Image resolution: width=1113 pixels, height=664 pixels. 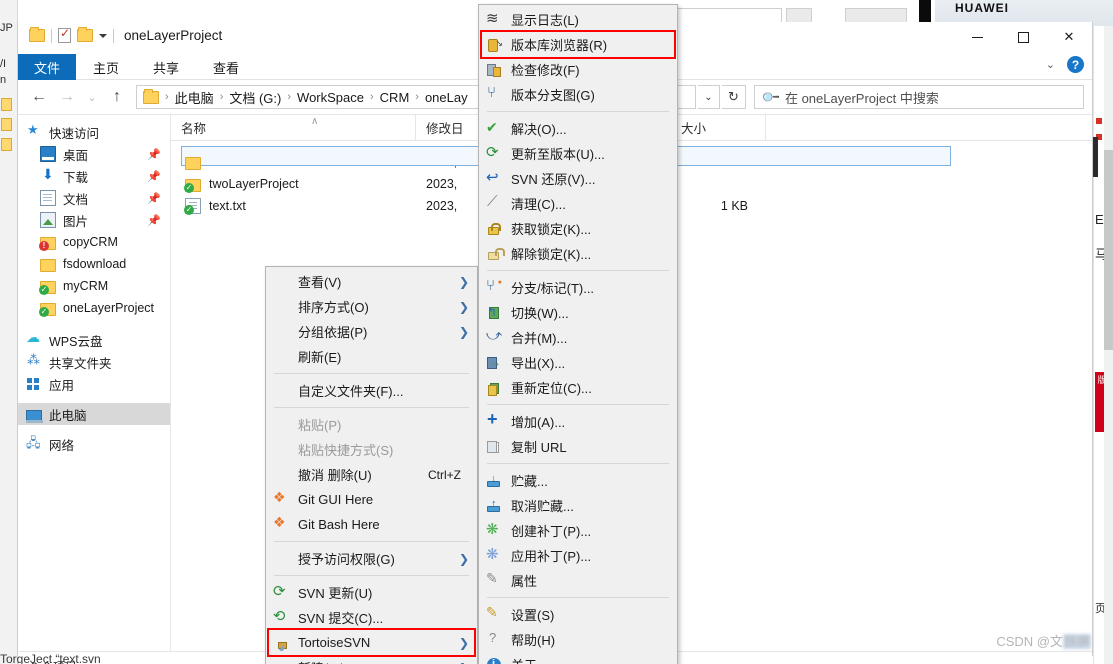 What do you see at coordinates (94, 362) in the screenshot?
I see `sidebar-item-shared-folder: 共享文件夹` at bounding box center [94, 362].